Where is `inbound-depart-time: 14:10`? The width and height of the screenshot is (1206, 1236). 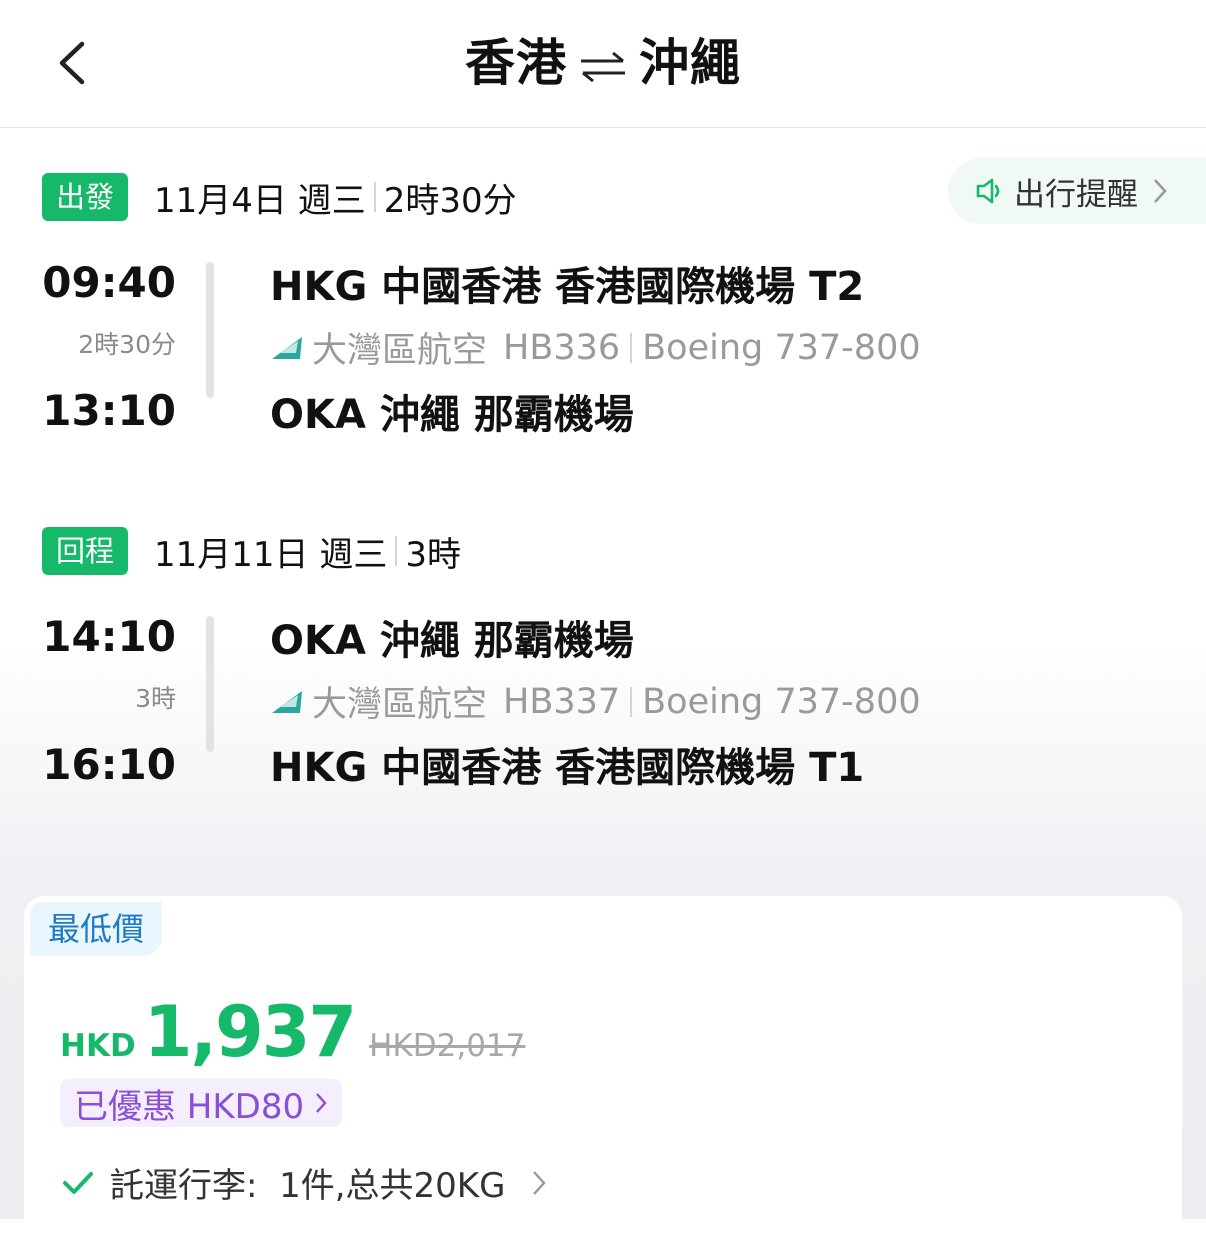 inbound-depart-time: 14:10 is located at coordinates (109, 636).